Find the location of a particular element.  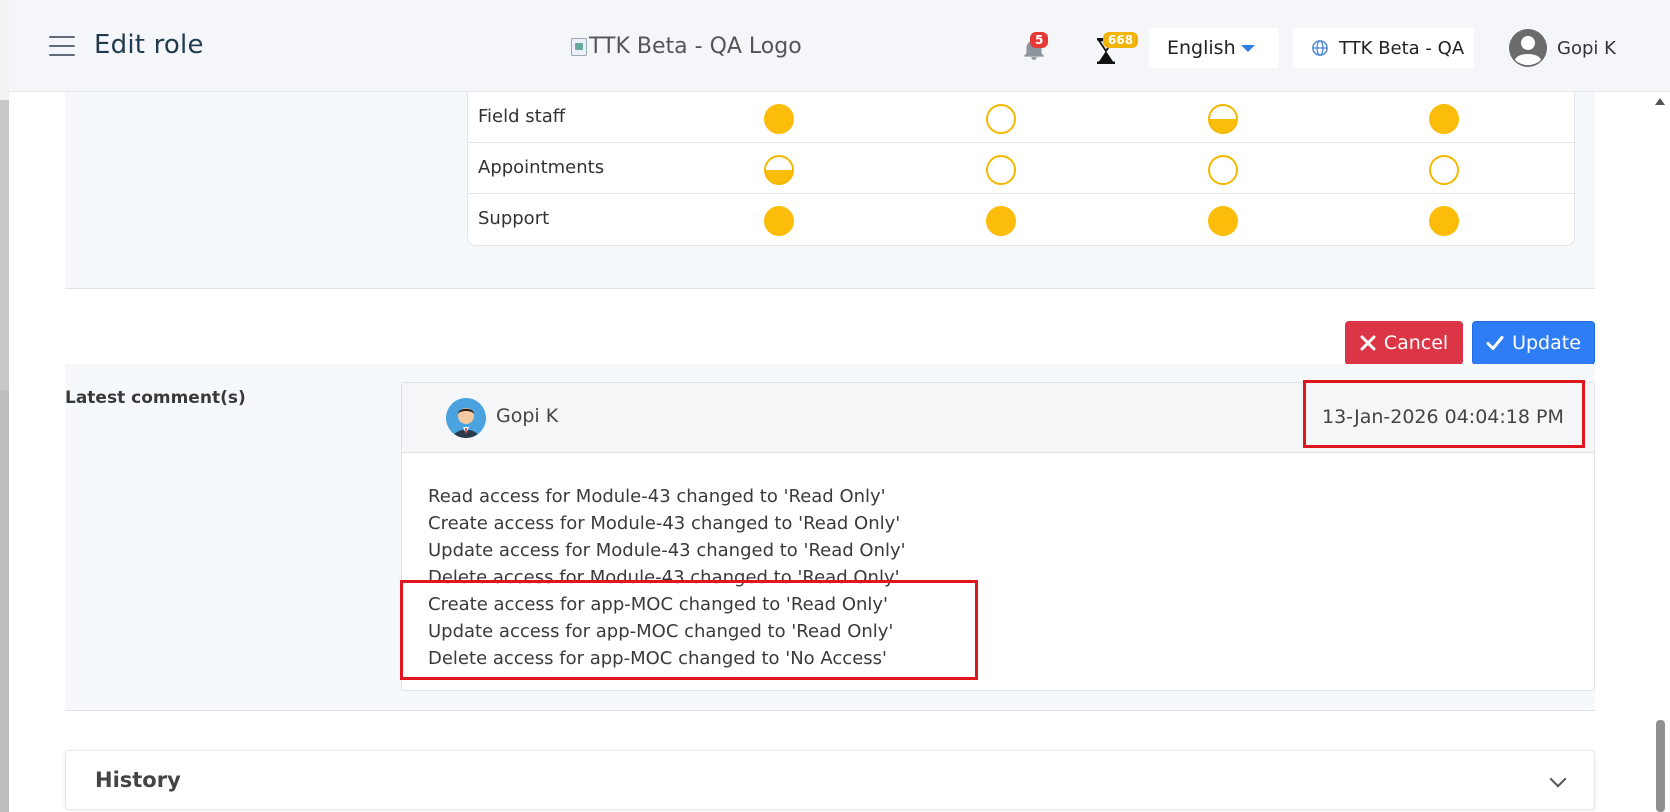

left-scroll-strip is located at coordinates (4, 406).